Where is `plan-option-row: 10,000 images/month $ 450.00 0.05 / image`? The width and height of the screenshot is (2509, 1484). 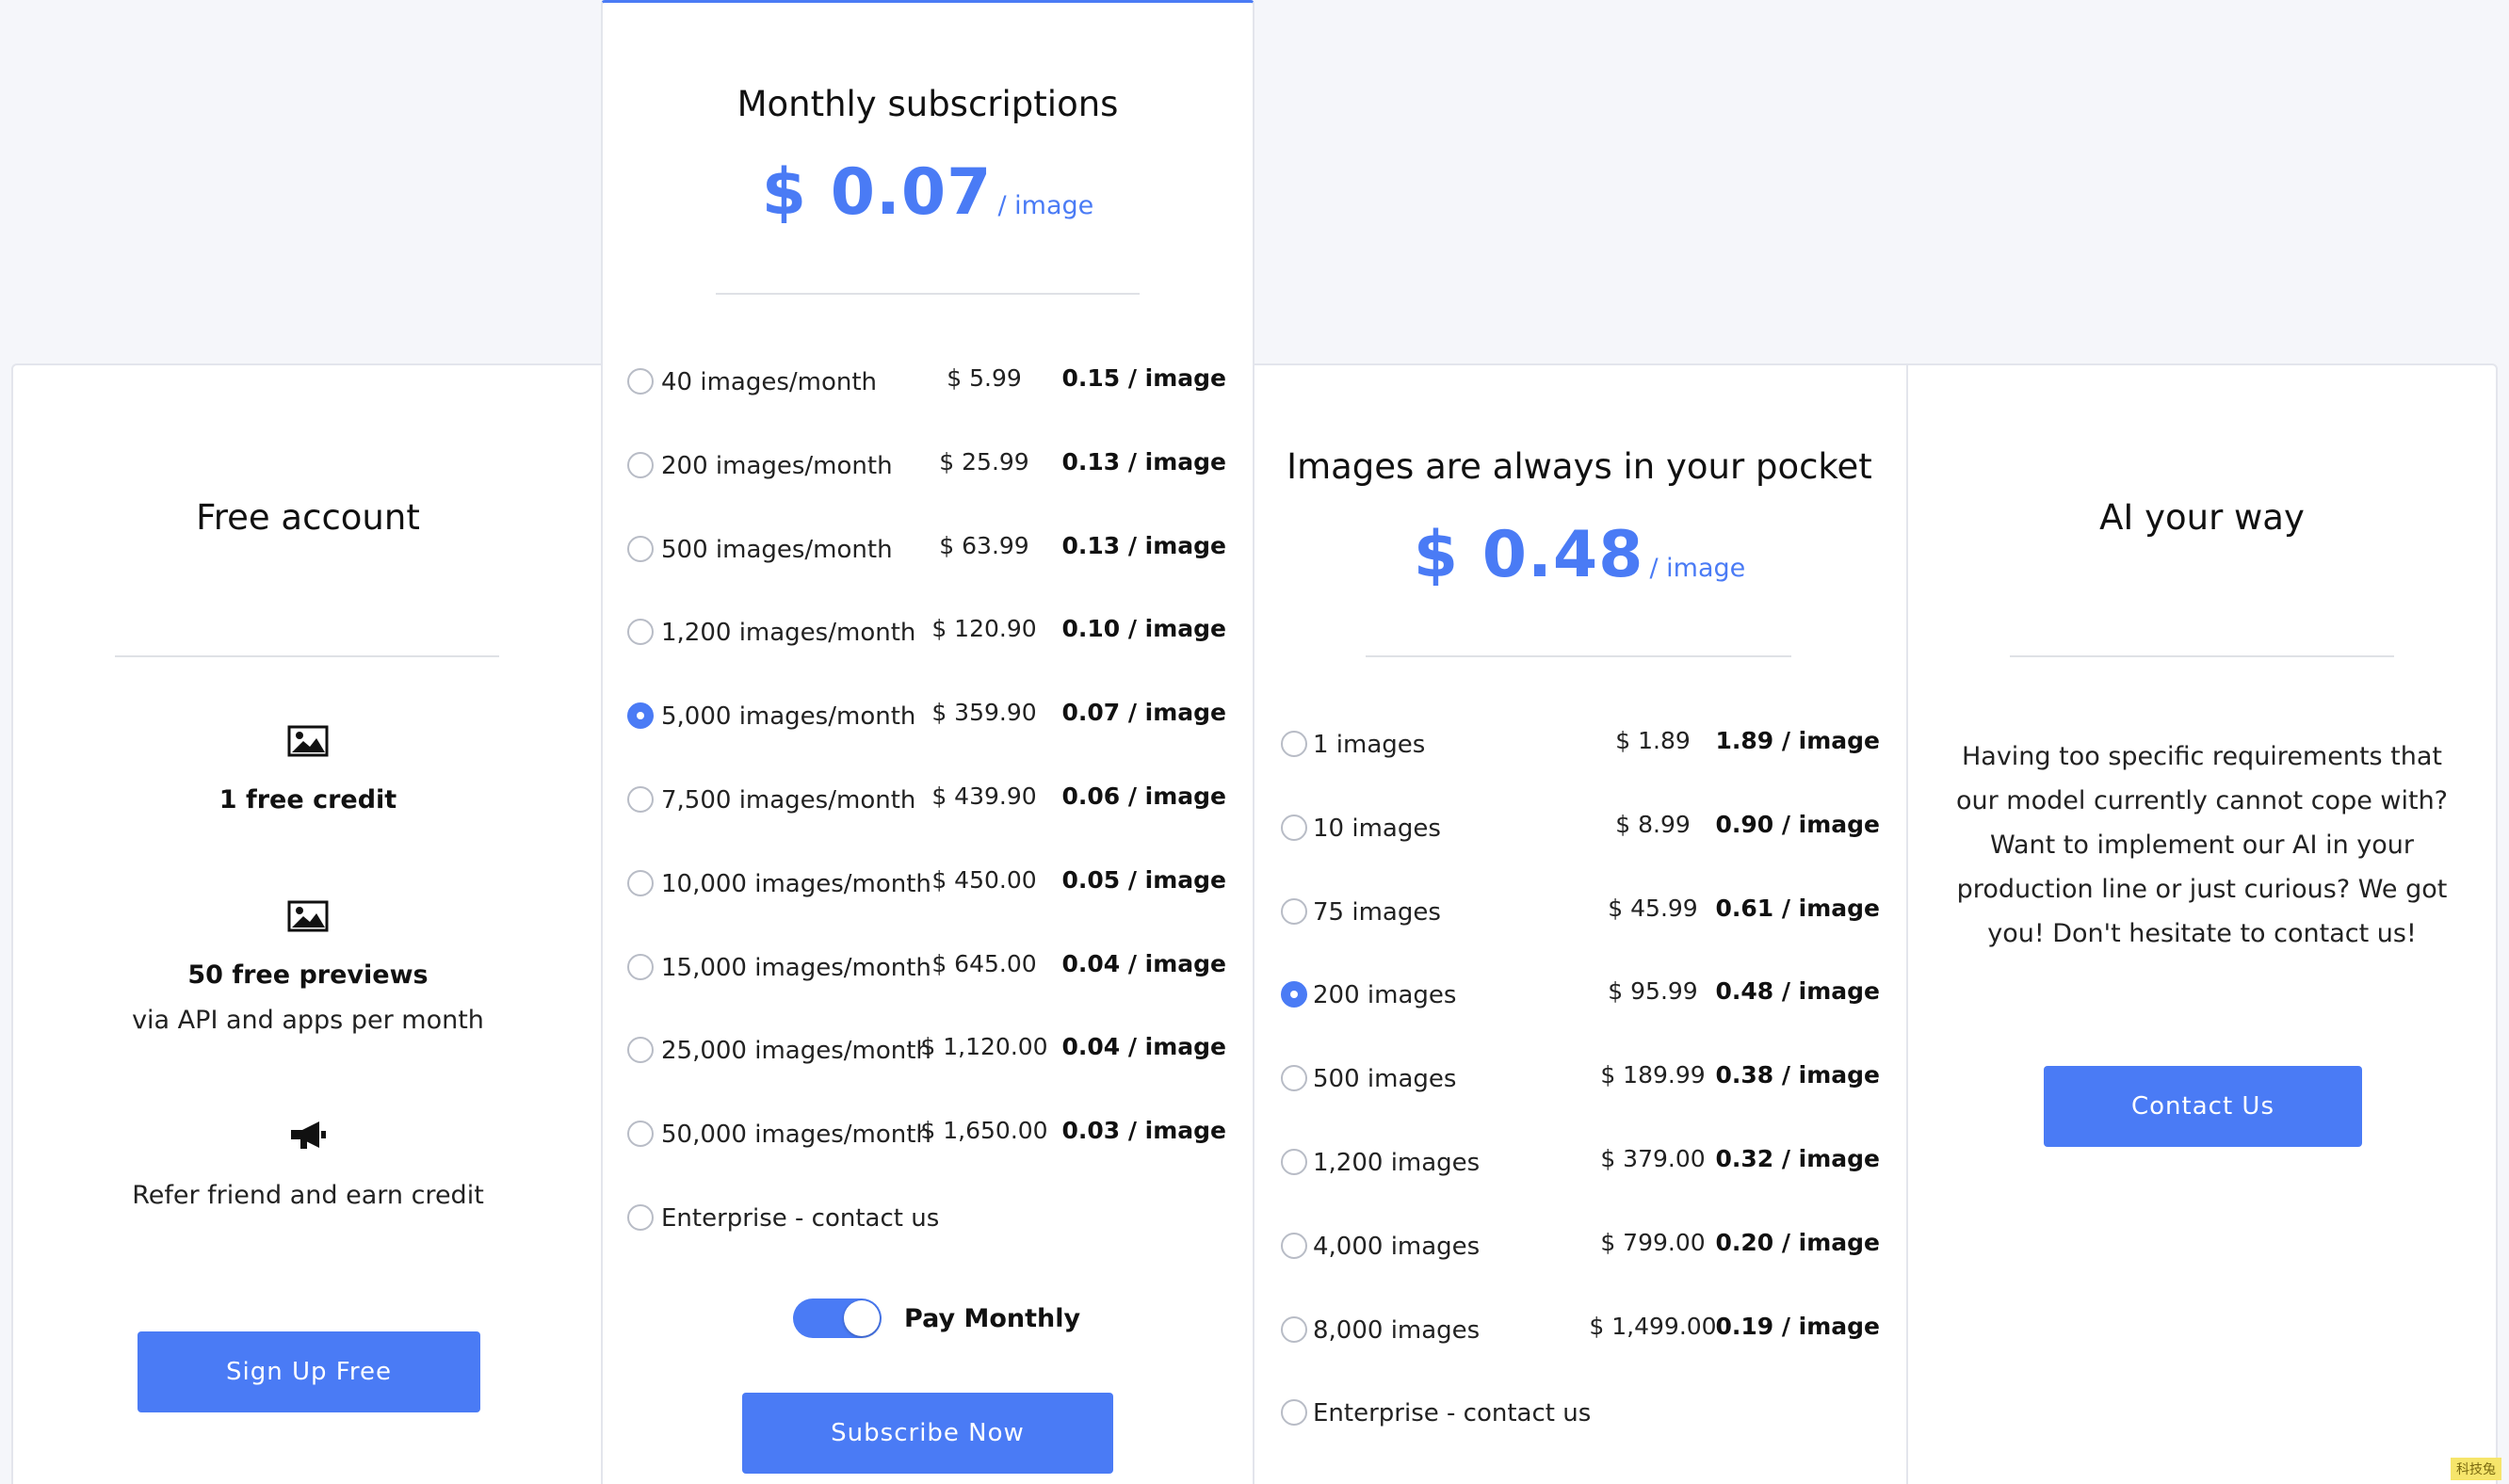 plan-option-row: 10,000 images/month $ 450.00 0.05 / image is located at coordinates (928, 897).